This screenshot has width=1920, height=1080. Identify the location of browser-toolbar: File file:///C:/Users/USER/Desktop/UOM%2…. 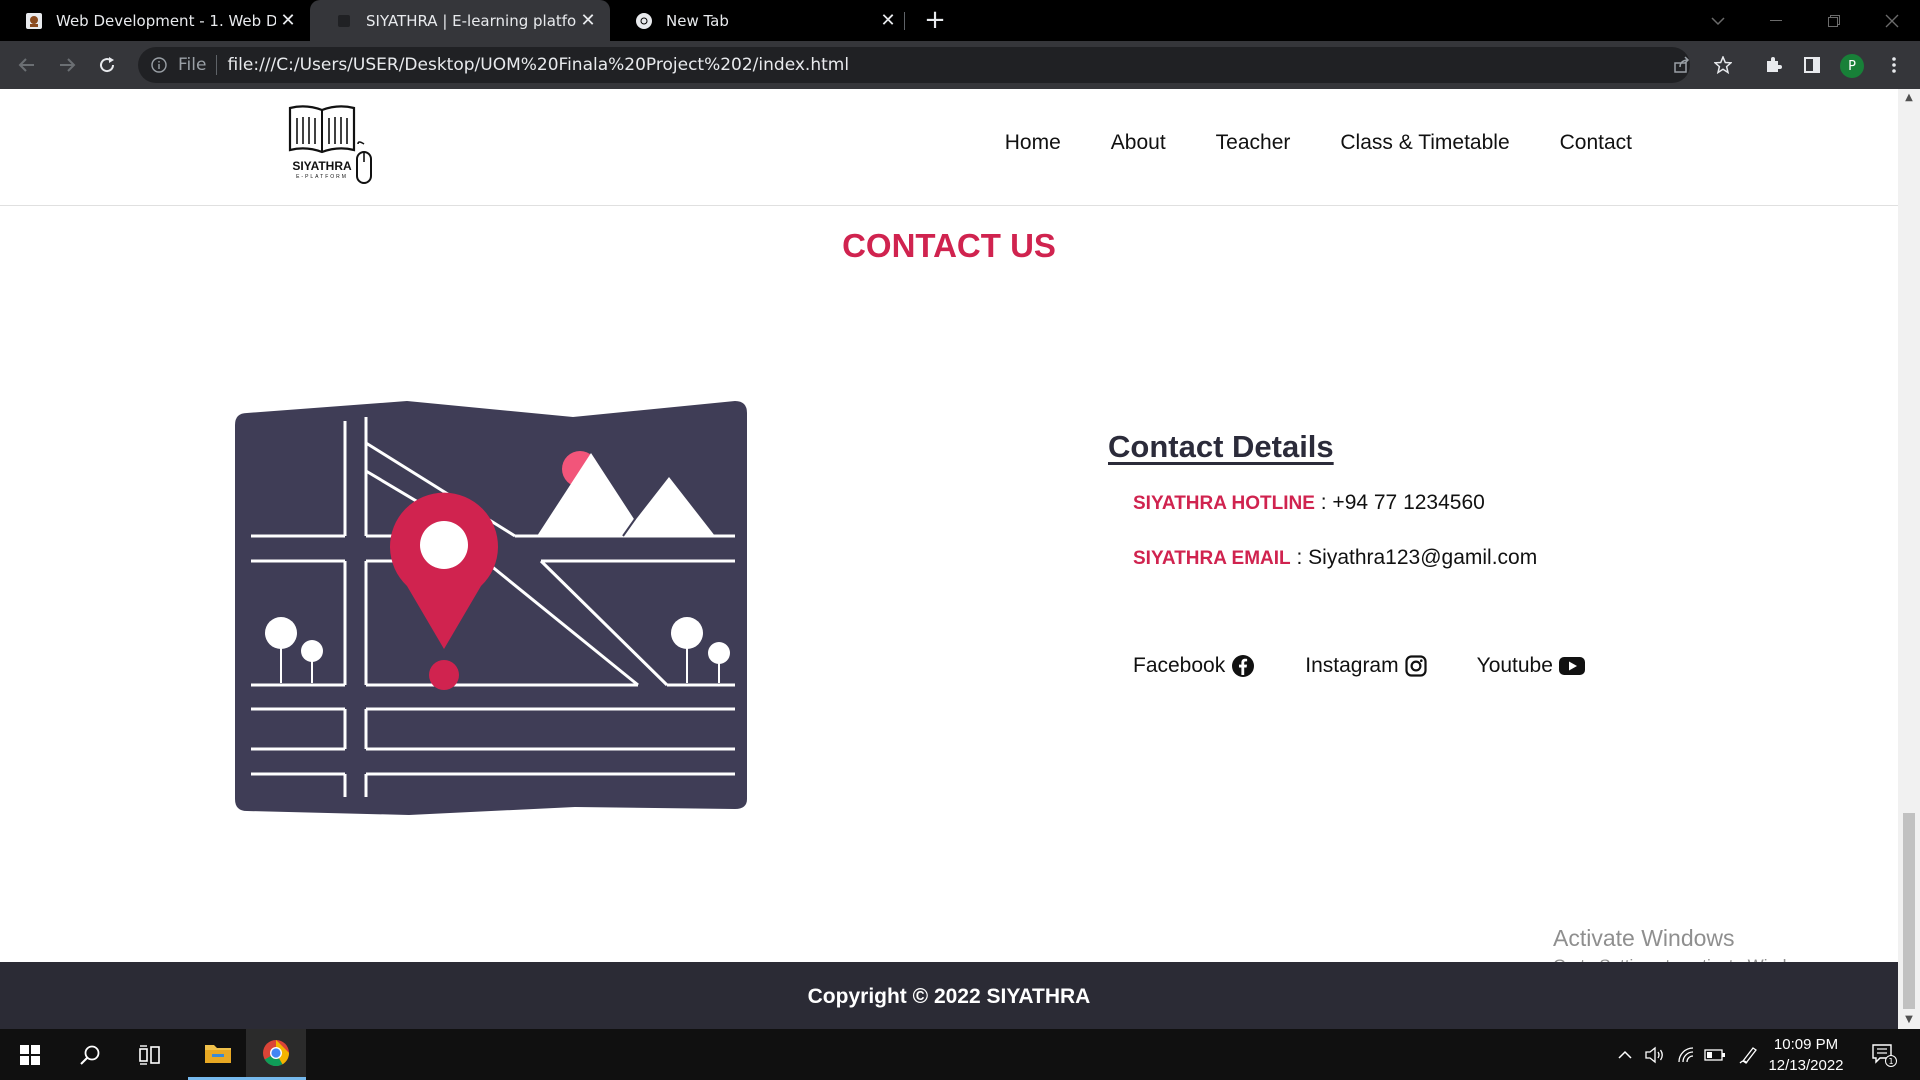
(960, 65).